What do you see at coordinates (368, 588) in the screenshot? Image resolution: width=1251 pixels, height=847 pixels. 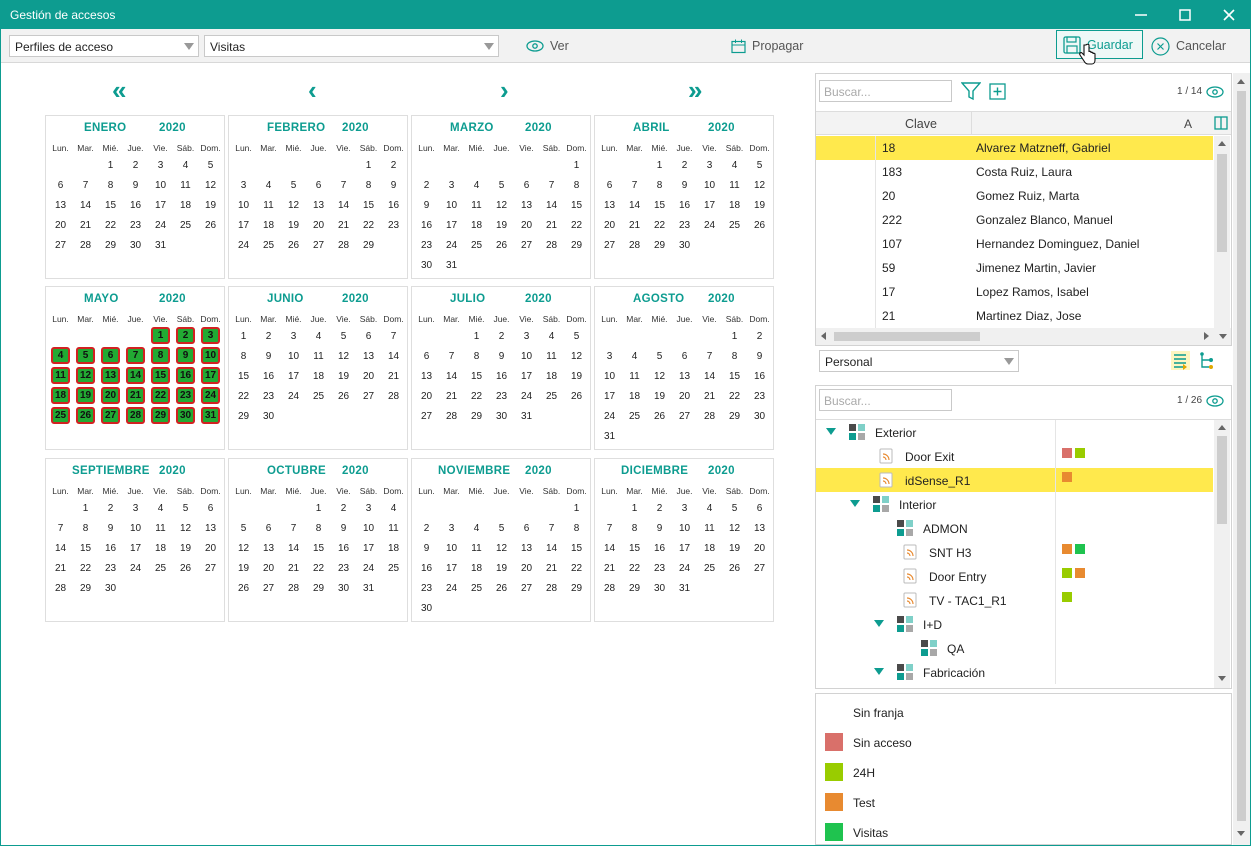 I see `day-cell: 31` at bounding box center [368, 588].